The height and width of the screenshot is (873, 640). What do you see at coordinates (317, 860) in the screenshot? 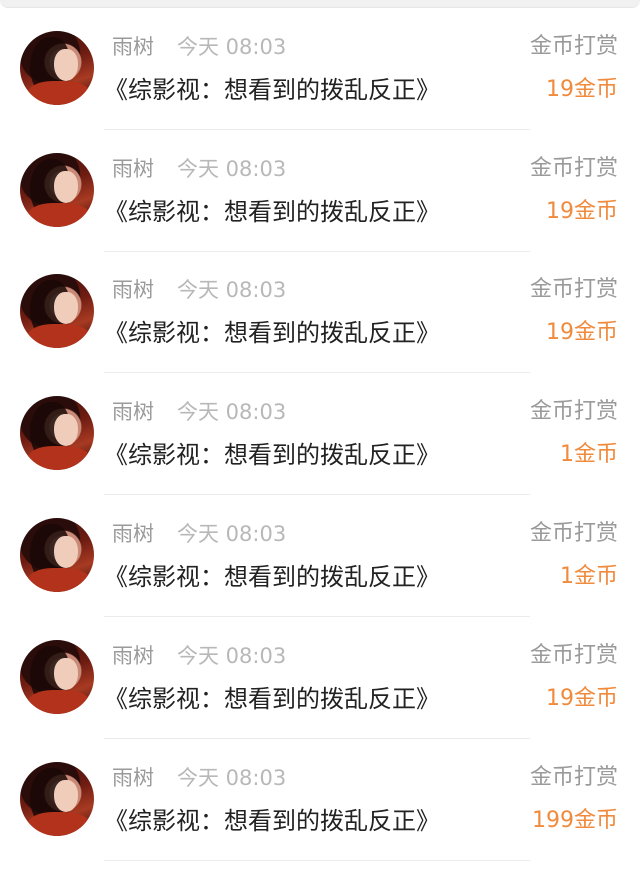
I see `divider` at bounding box center [317, 860].